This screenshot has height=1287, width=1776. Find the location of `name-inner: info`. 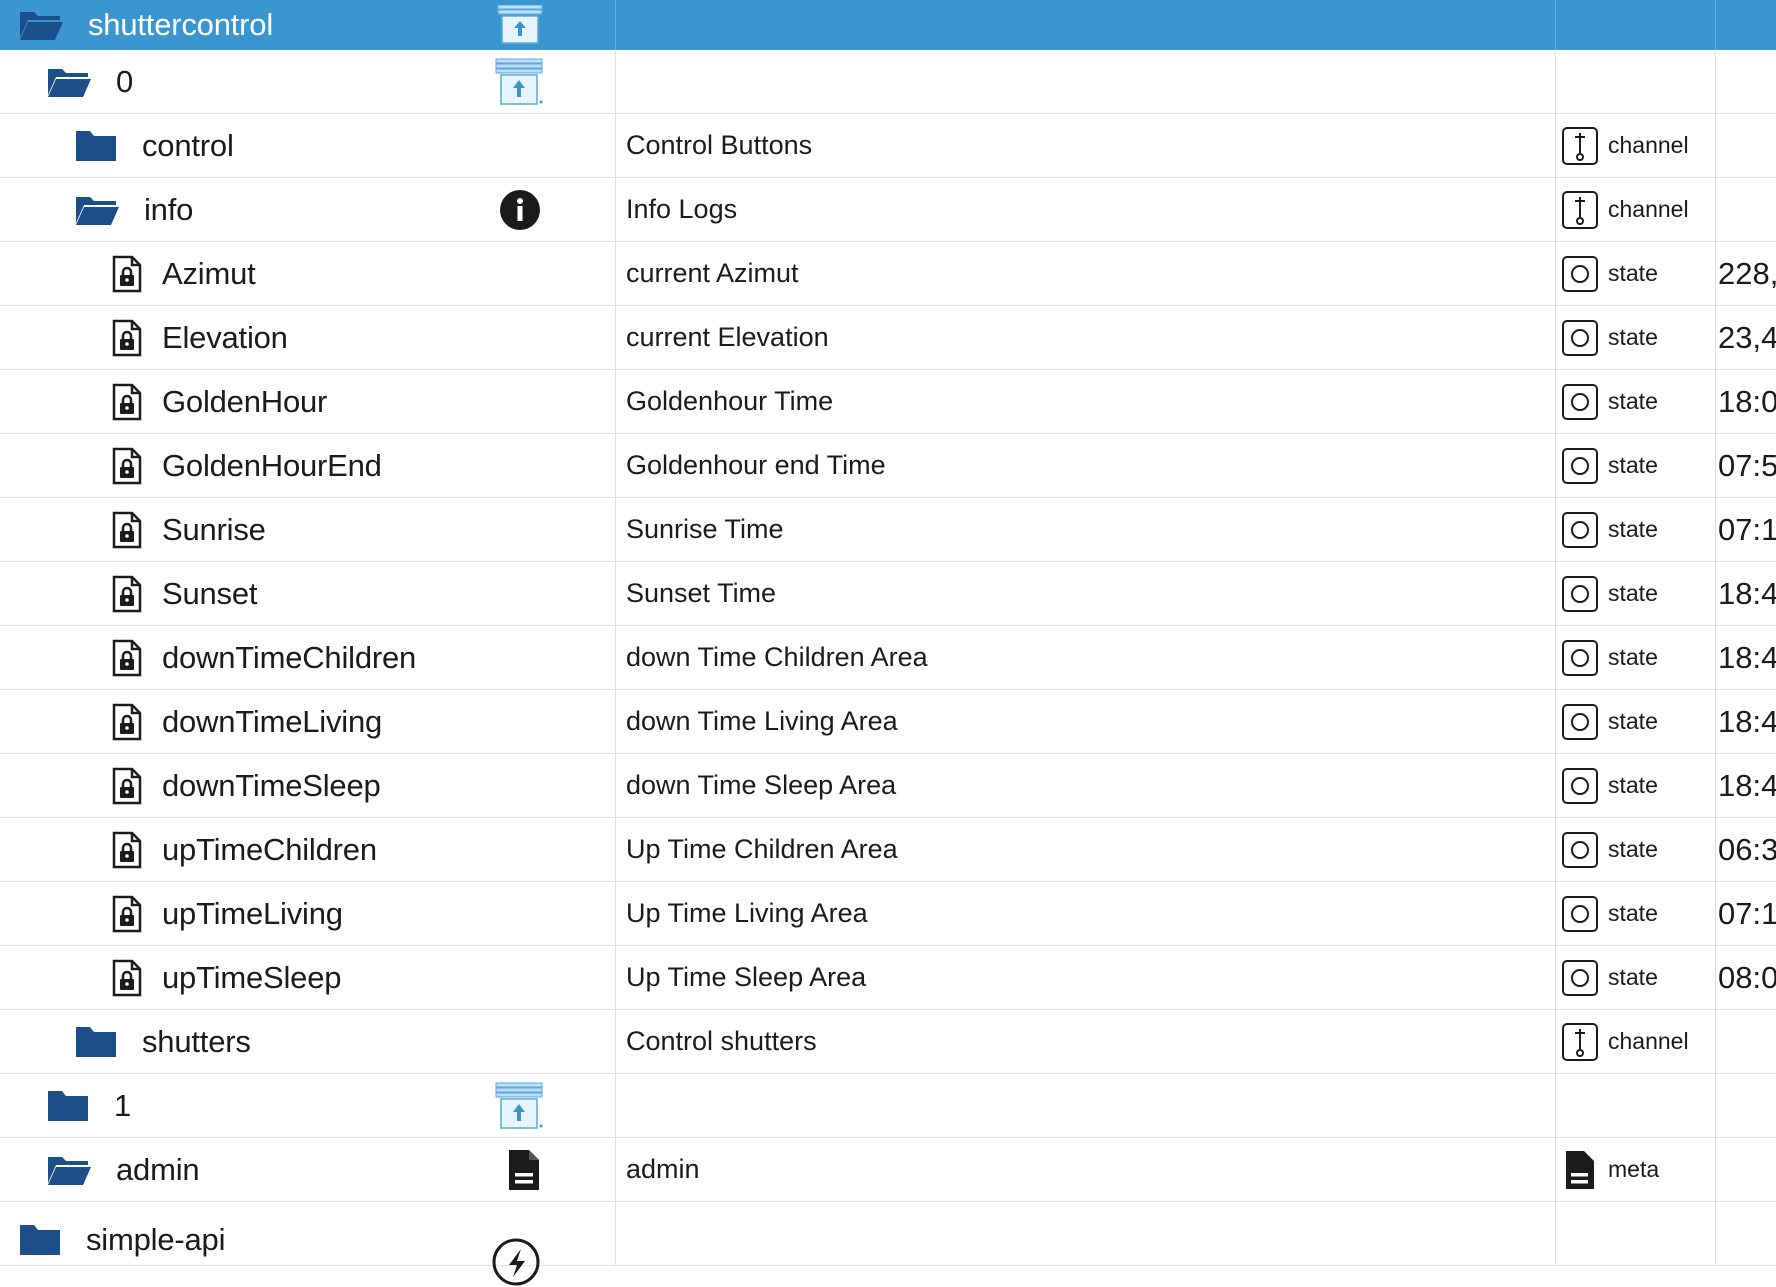

name-inner: info is located at coordinates (133, 209).